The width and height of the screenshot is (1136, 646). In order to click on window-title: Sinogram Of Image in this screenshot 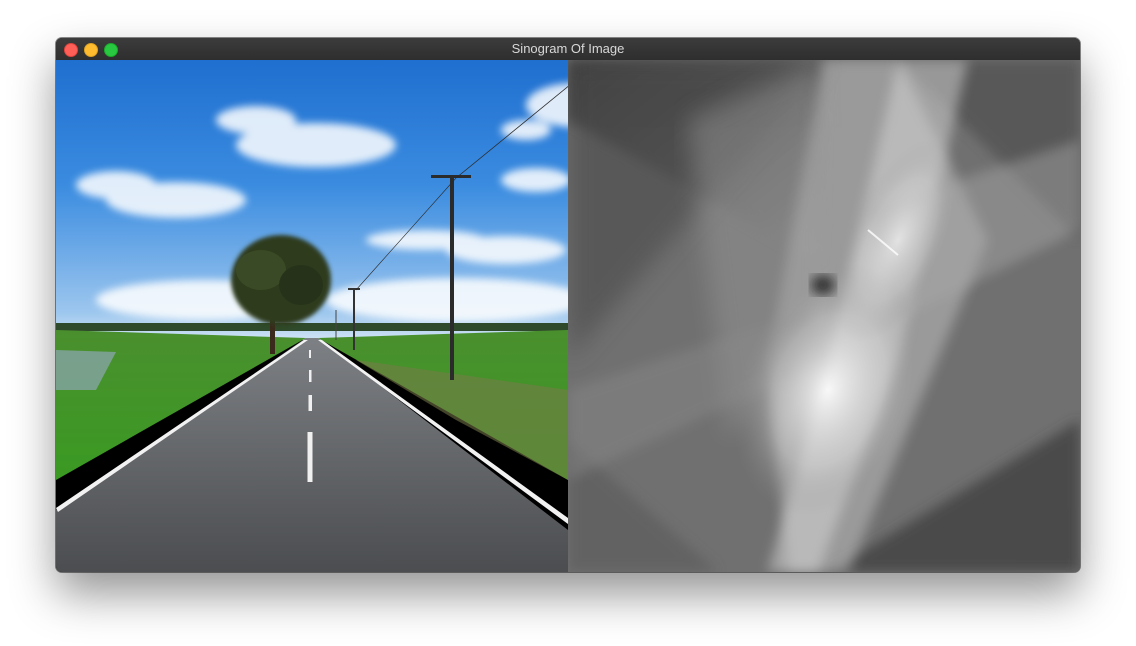, I will do `click(568, 48)`.